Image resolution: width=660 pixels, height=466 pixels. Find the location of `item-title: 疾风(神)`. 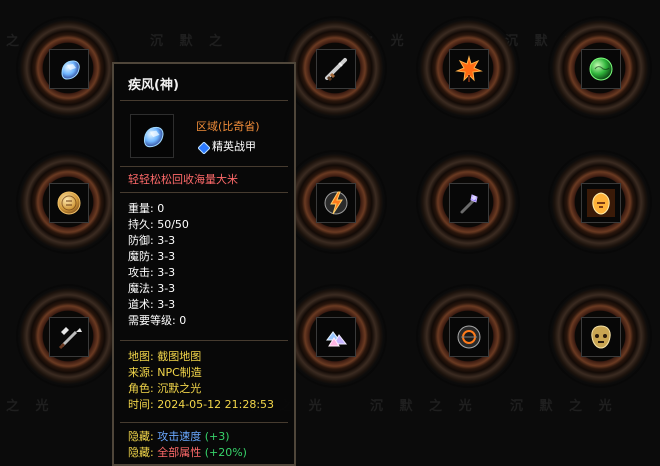

item-title: 疾风(神) is located at coordinates (153, 85).